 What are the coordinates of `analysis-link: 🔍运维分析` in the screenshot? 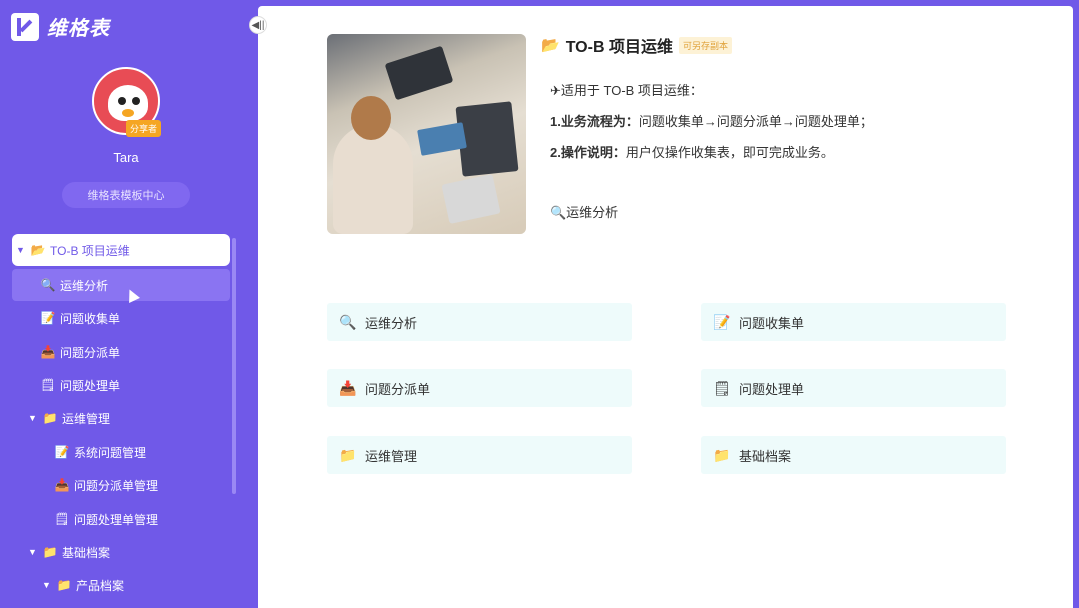 It's located at (584, 211).